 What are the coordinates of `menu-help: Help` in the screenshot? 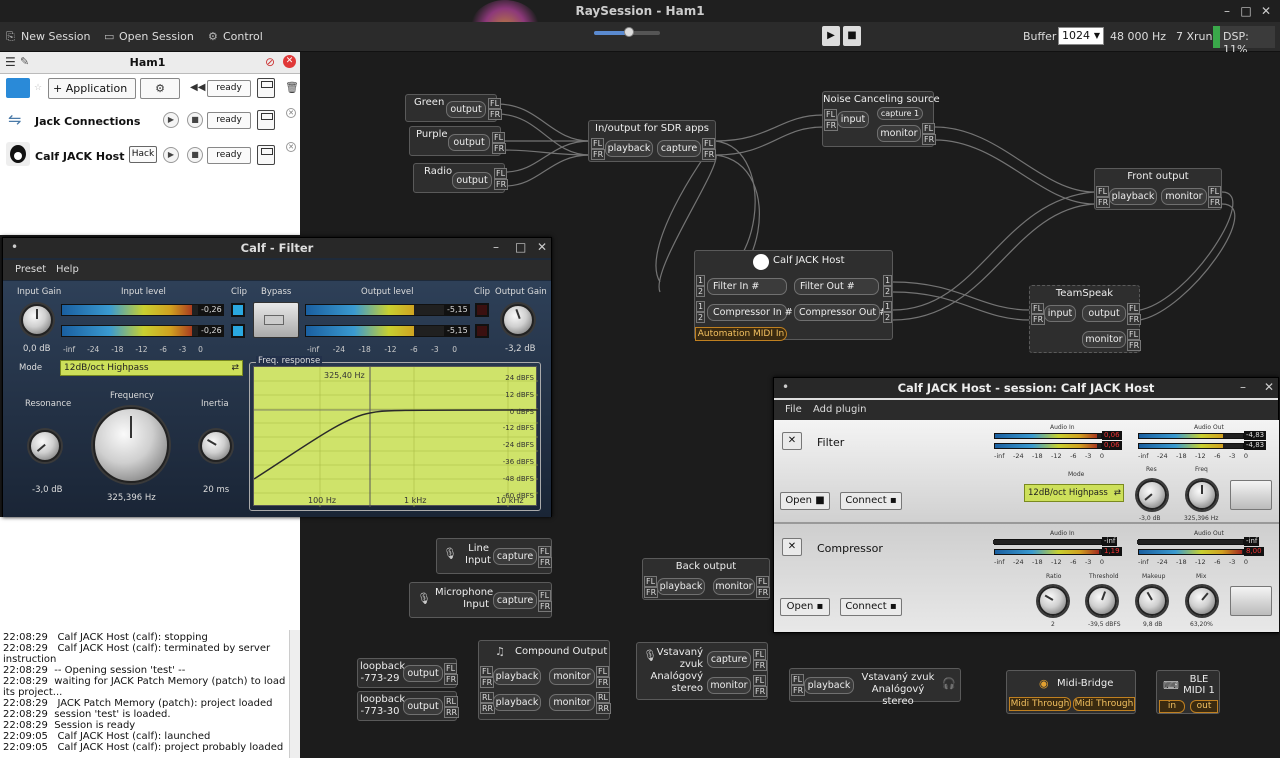 It's located at (67, 269).